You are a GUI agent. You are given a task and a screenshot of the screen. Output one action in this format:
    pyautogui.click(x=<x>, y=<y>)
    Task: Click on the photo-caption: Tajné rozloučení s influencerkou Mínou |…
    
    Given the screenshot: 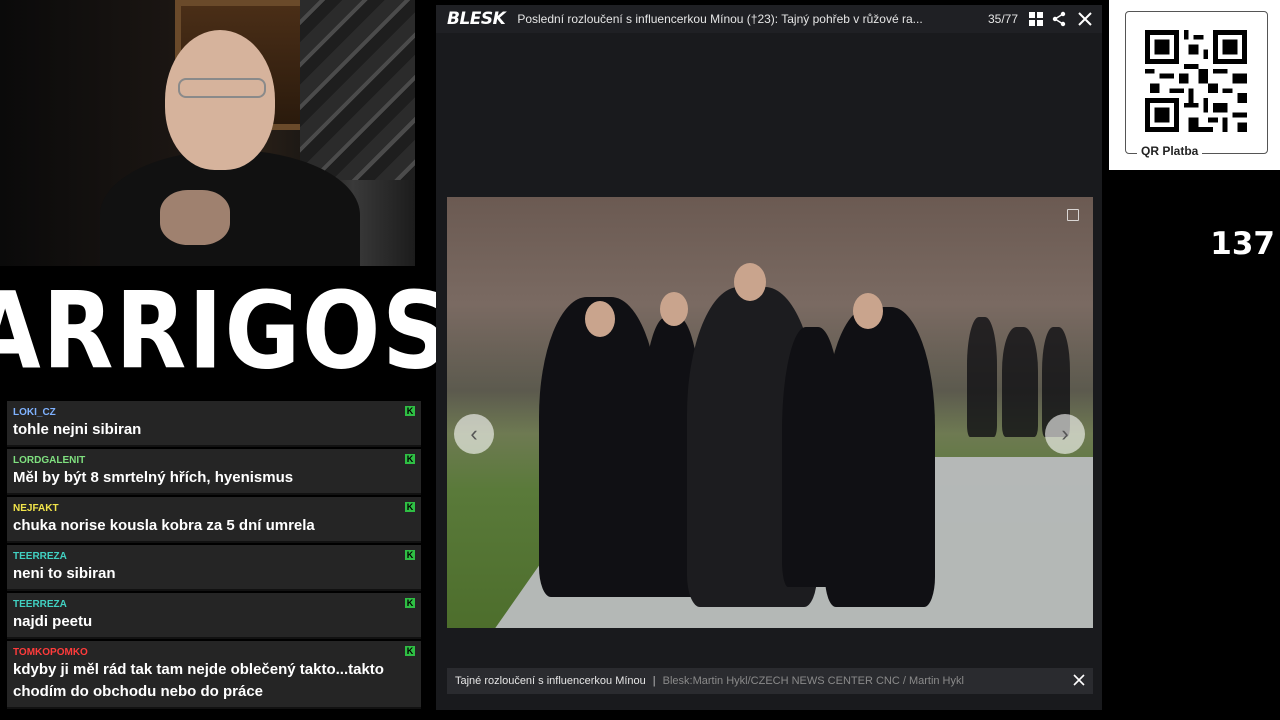 What is the action you would take?
    pyautogui.click(x=770, y=681)
    